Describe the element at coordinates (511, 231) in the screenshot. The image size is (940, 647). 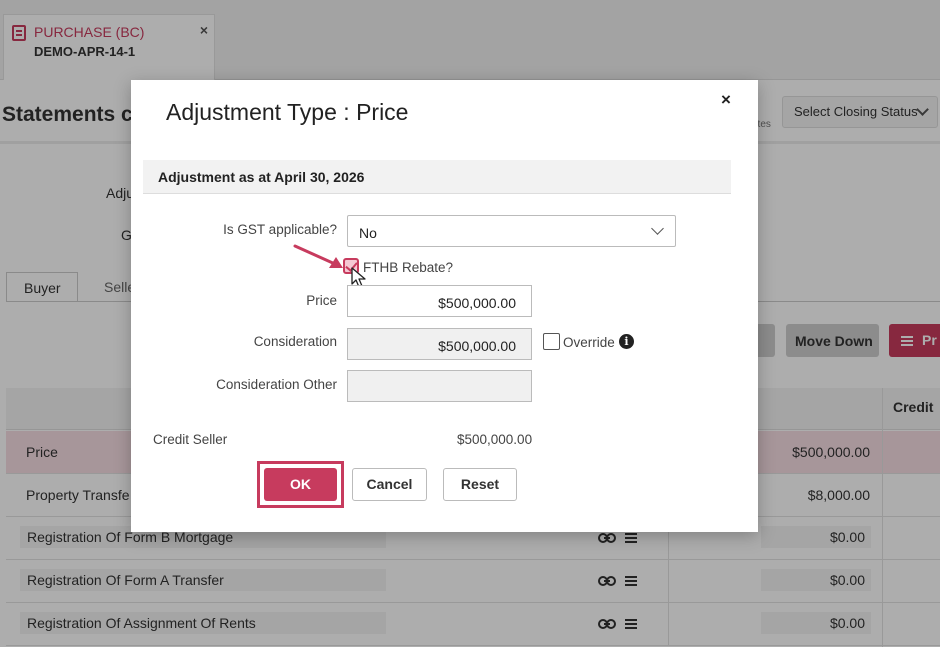
I see `gst-select: No` at that location.